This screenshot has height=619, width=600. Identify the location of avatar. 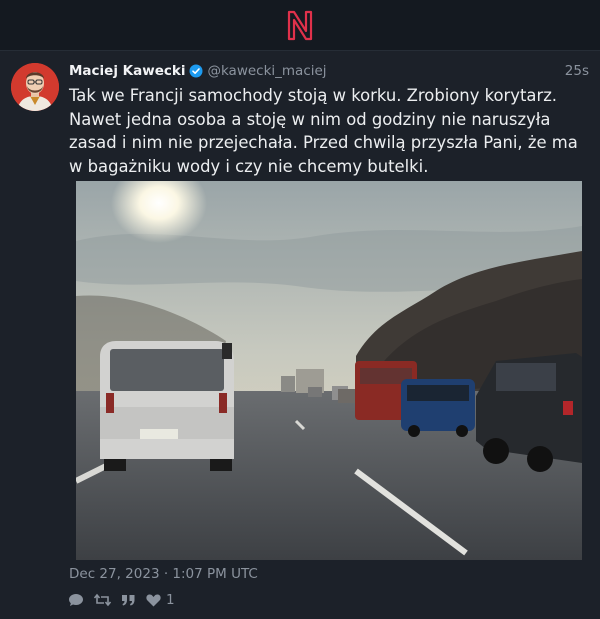
(35, 87).